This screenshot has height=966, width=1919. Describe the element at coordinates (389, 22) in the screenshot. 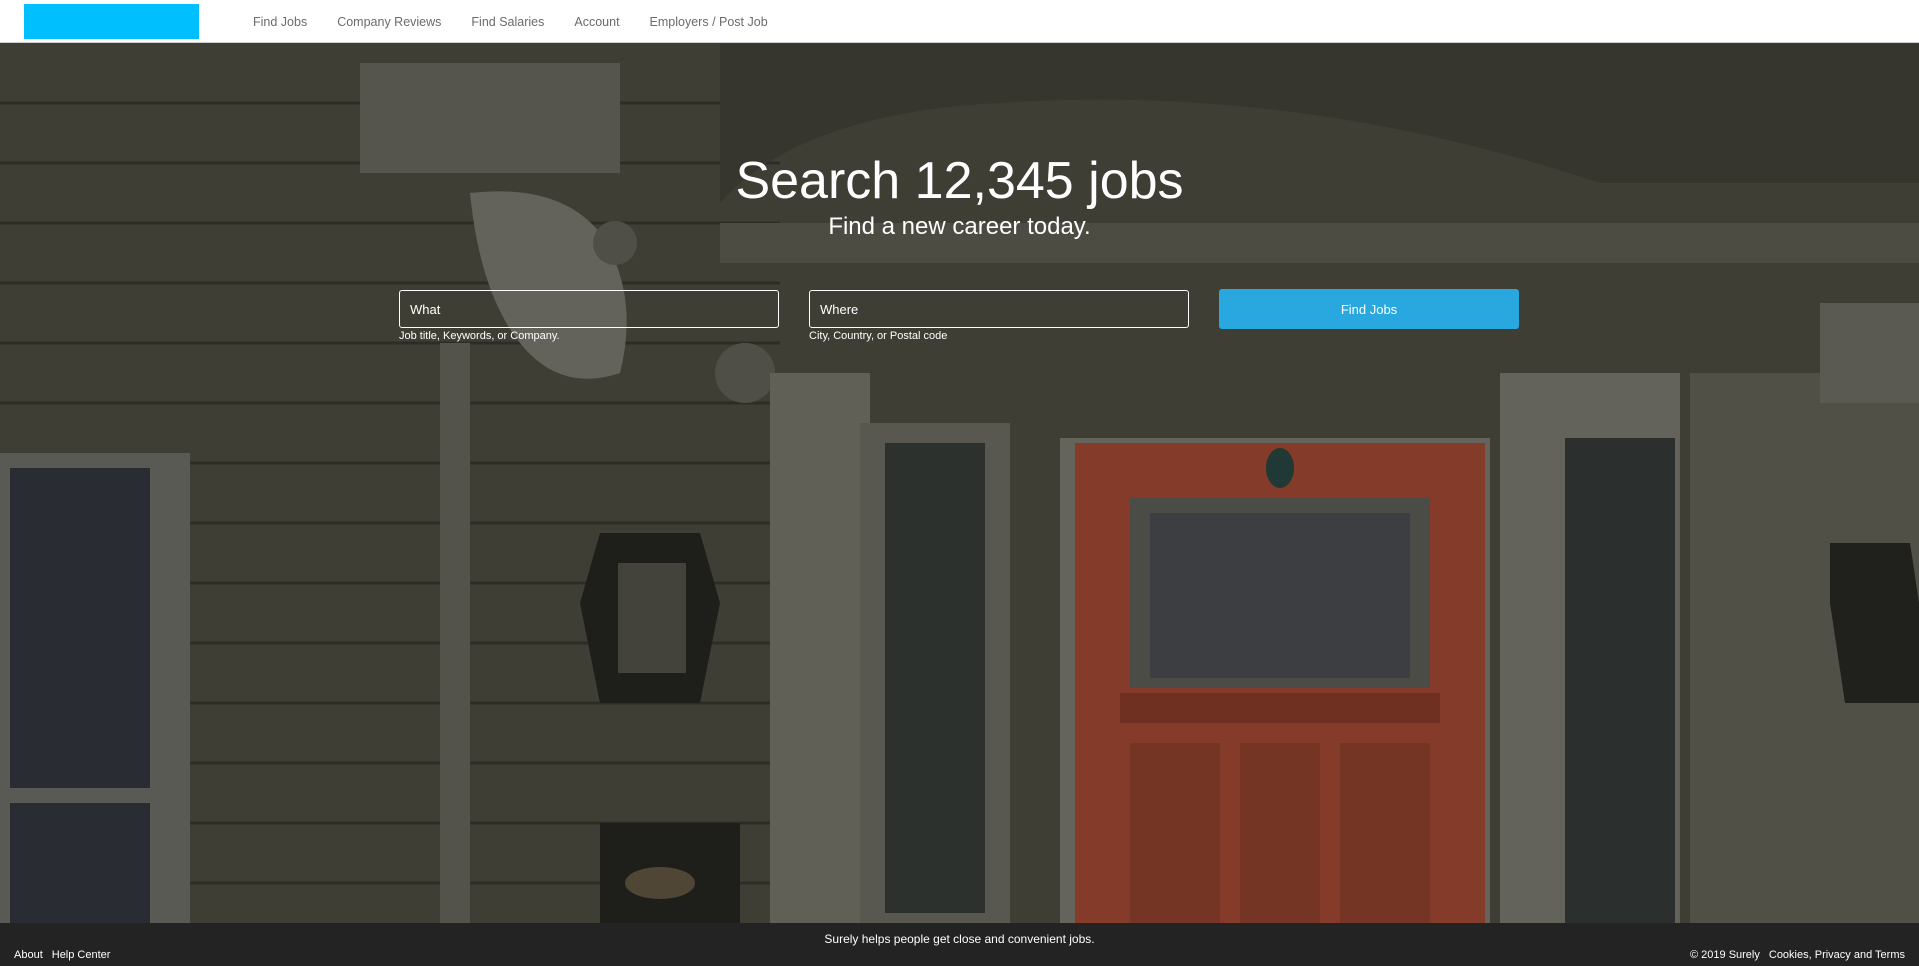

I see `nav-company-reviews: Company Reviews` at that location.